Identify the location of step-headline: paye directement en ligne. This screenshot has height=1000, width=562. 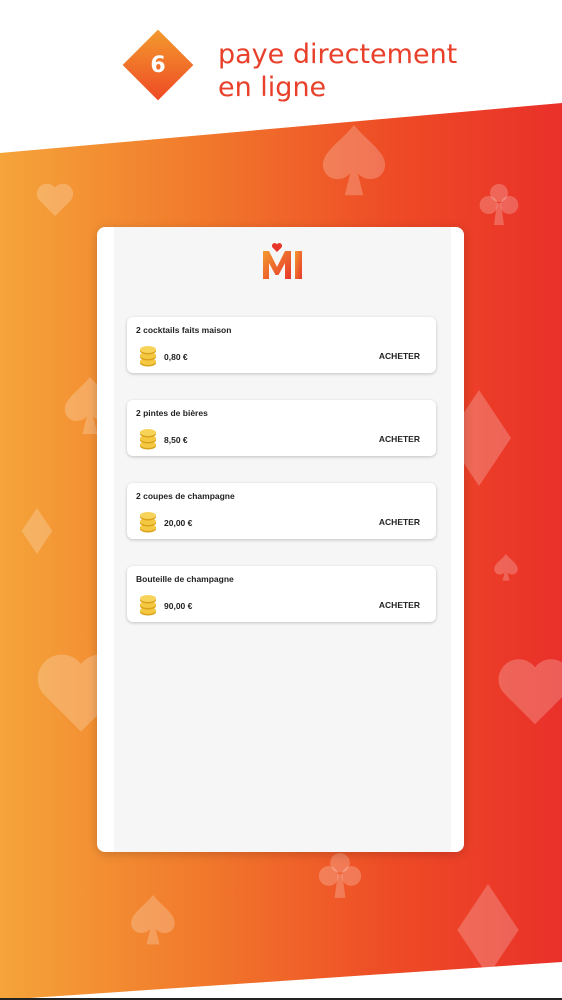
(337, 71).